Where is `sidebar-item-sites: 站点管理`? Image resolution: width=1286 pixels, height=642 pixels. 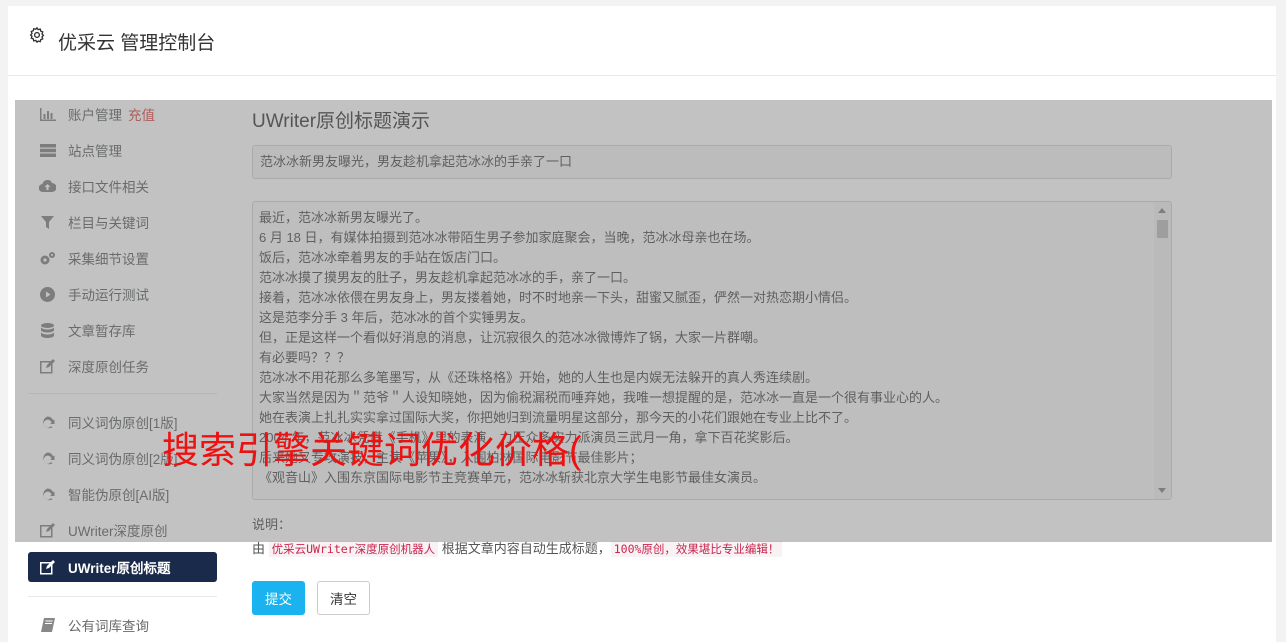 sidebar-item-sites: 站点管理 is located at coordinates (122, 150).